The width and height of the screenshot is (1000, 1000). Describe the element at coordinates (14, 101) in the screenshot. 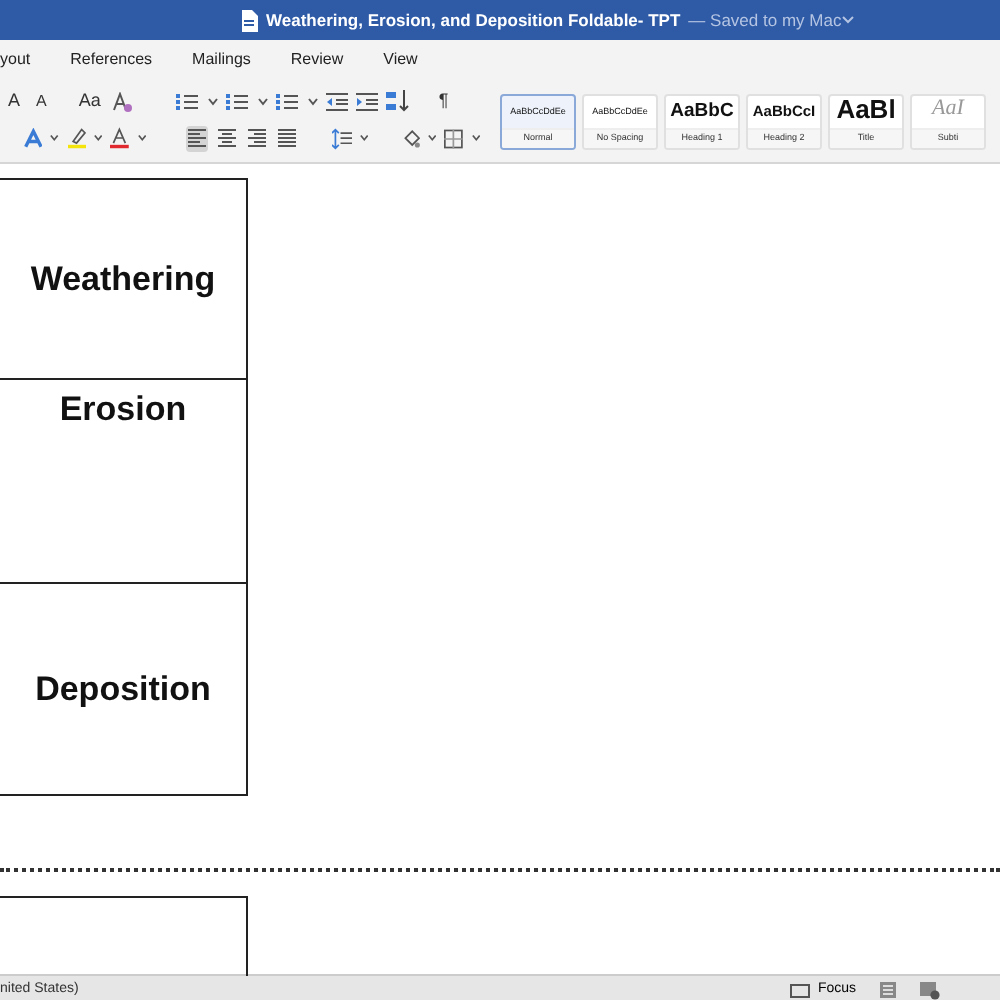

I see `grow-font-button: A` at that location.